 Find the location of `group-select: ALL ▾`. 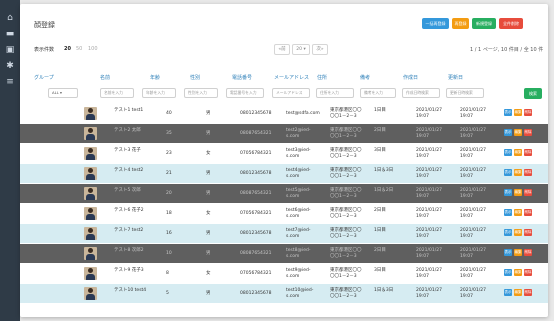

group-select: ALL ▾ is located at coordinates (63, 93).